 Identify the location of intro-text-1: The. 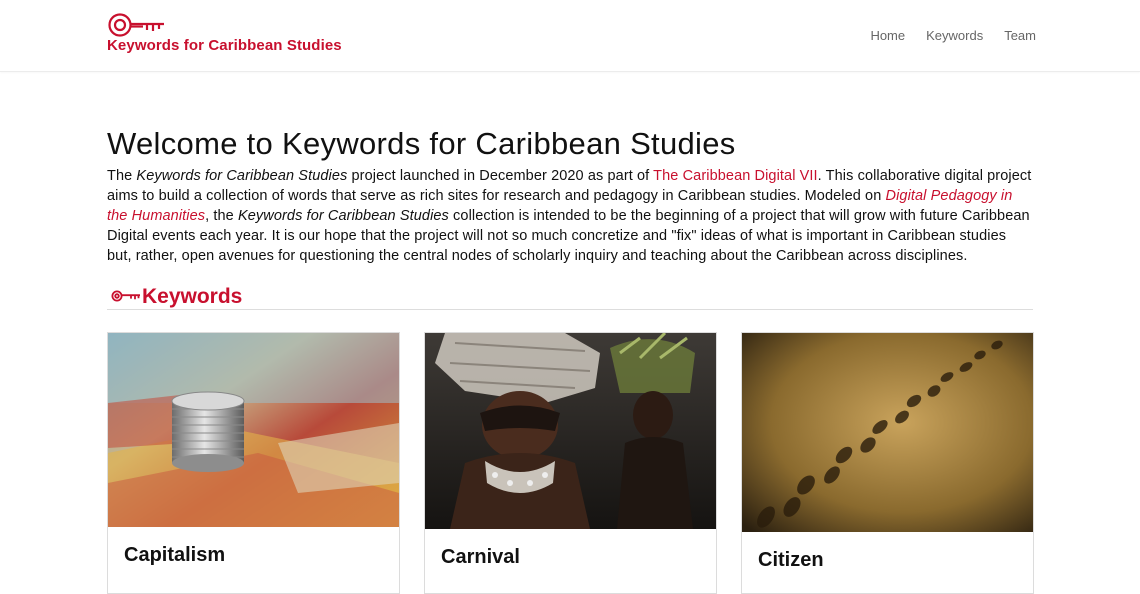
(122, 176).